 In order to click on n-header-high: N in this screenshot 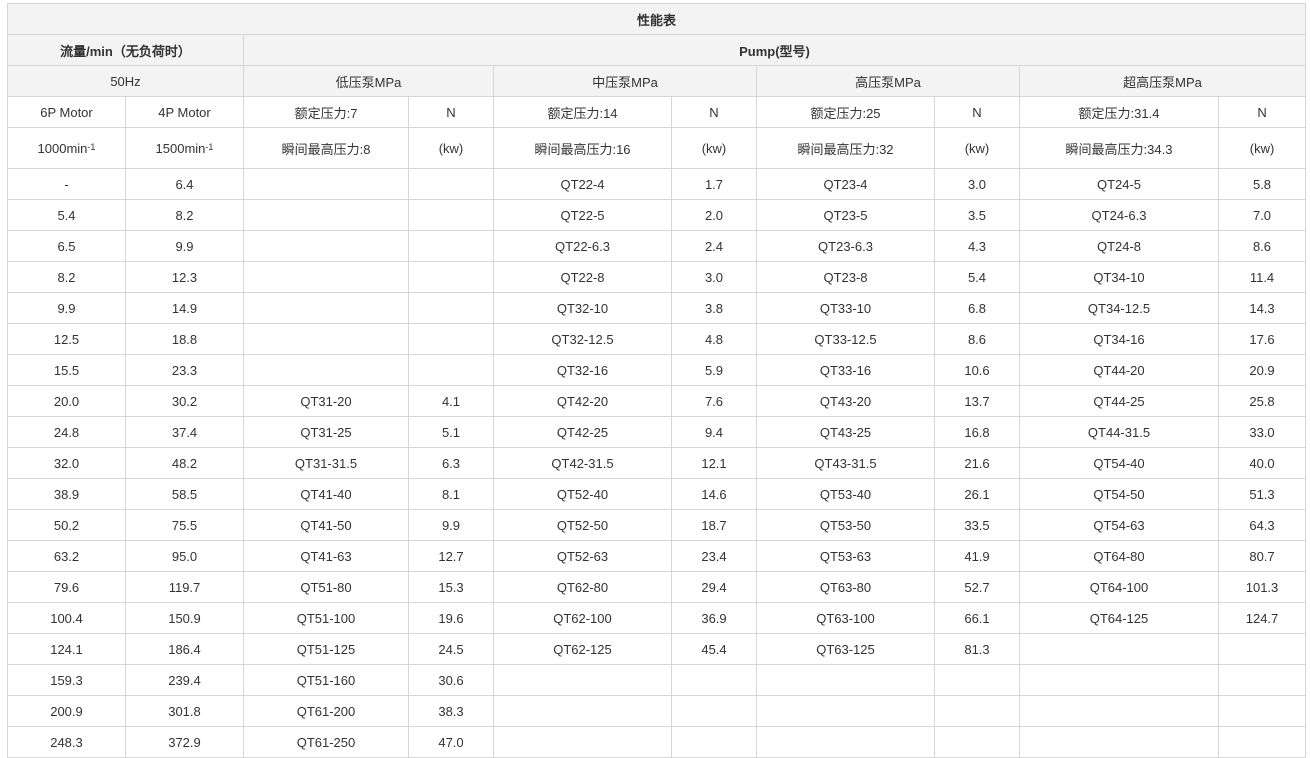, I will do `click(977, 112)`.